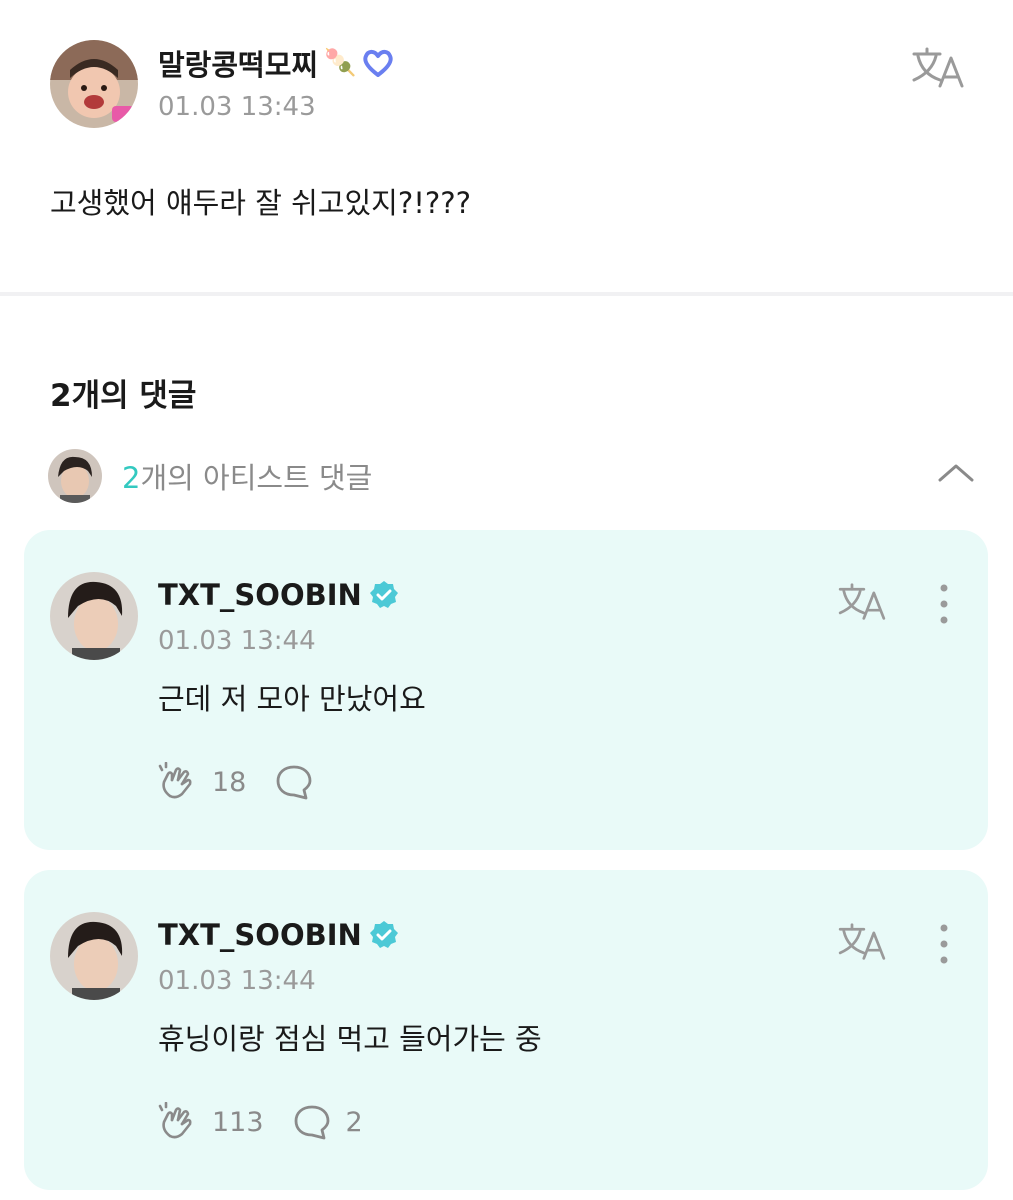 The width and height of the screenshot is (1013, 1200). What do you see at coordinates (956, 473) in the screenshot?
I see `chevron-up-icon` at bounding box center [956, 473].